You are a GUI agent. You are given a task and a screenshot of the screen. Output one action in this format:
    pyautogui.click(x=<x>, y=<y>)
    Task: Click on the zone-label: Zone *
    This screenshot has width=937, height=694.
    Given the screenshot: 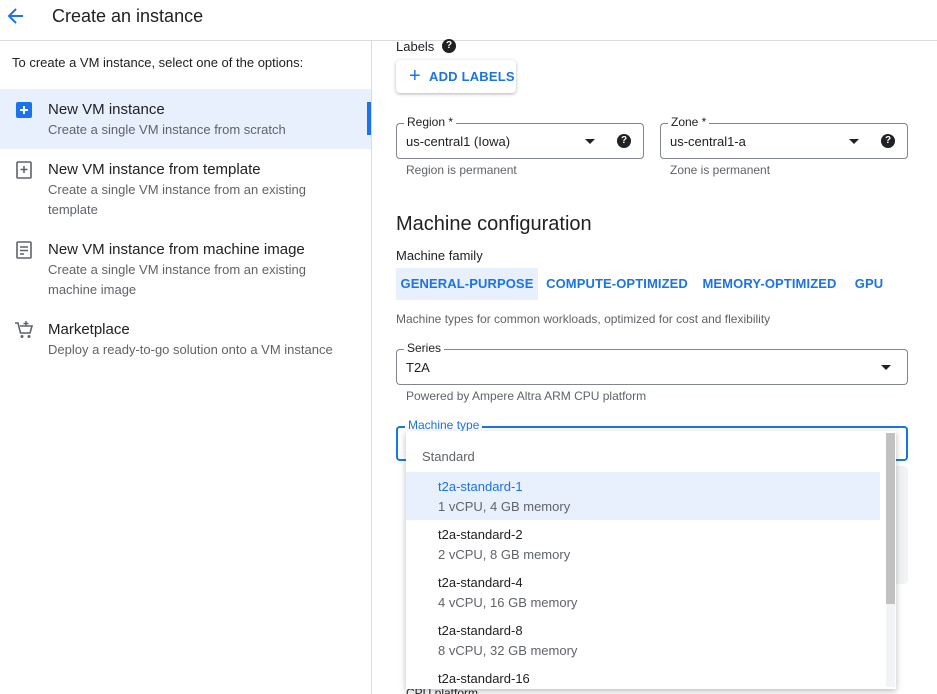 What is the action you would take?
    pyautogui.click(x=689, y=122)
    